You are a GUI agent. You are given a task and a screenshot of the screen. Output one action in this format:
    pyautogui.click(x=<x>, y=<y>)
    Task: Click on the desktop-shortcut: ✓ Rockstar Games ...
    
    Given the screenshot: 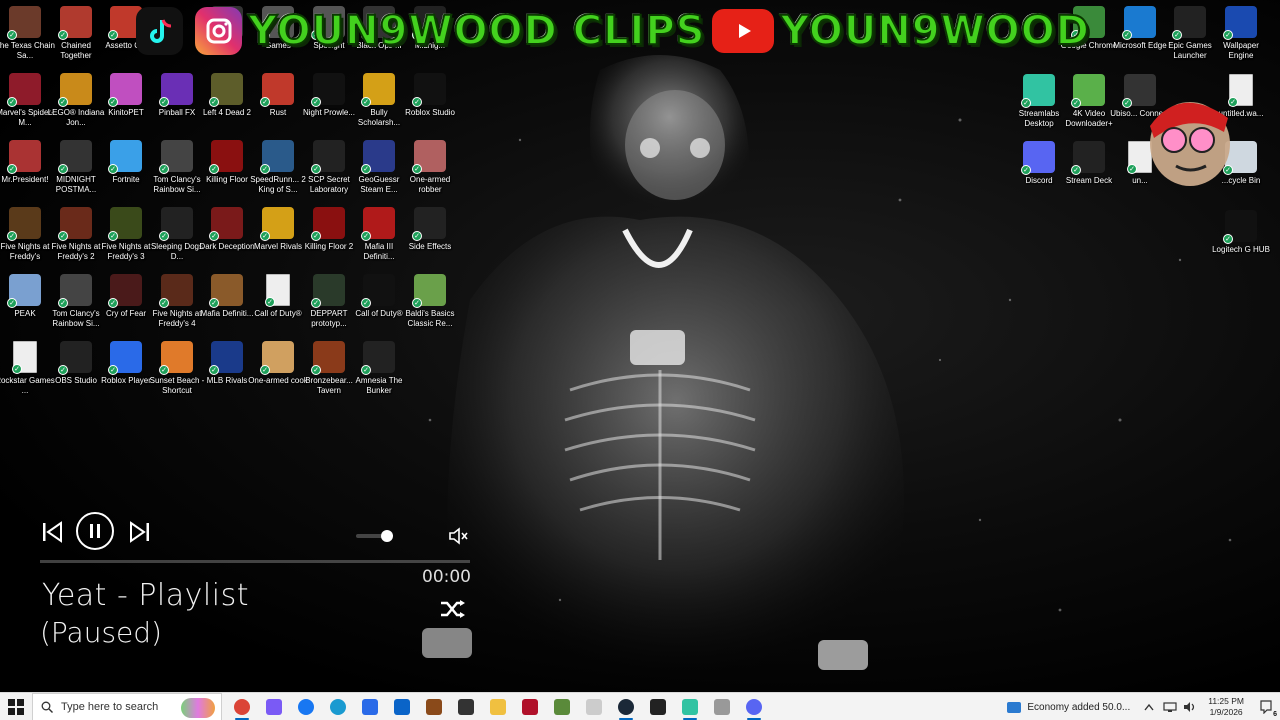 What is the action you would take?
    pyautogui.click(x=27, y=373)
    